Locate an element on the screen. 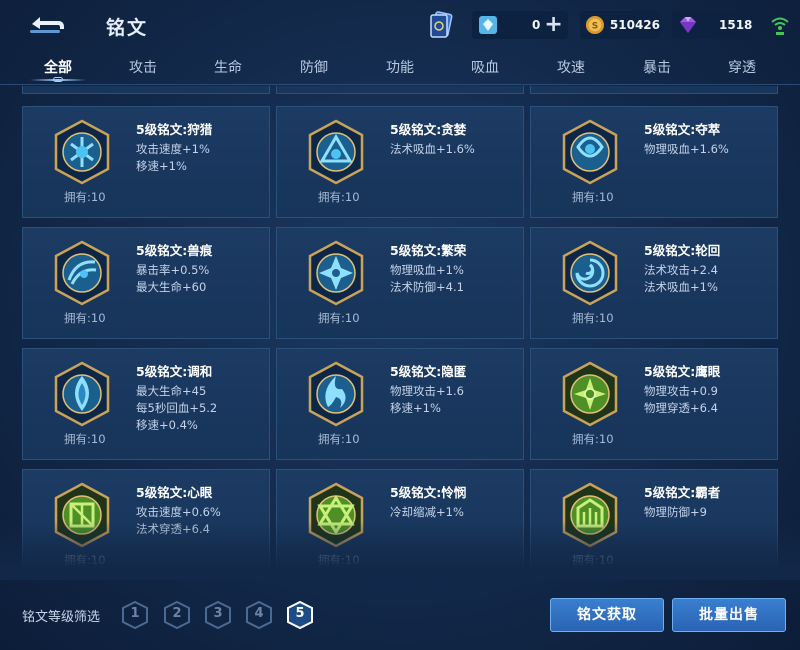  rune-attribute: 冷却缩减+1% is located at coordinates (427, 512).